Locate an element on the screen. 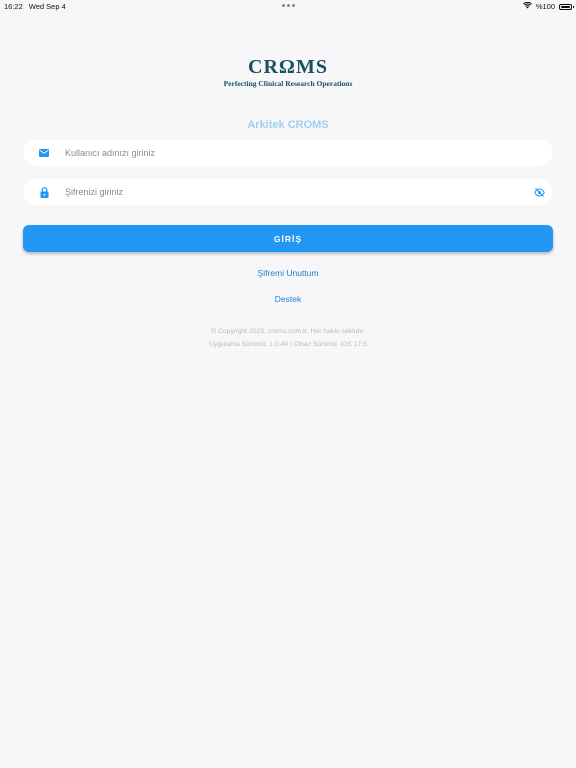  battery-percent: %100 is located at coordinates (545, 6).